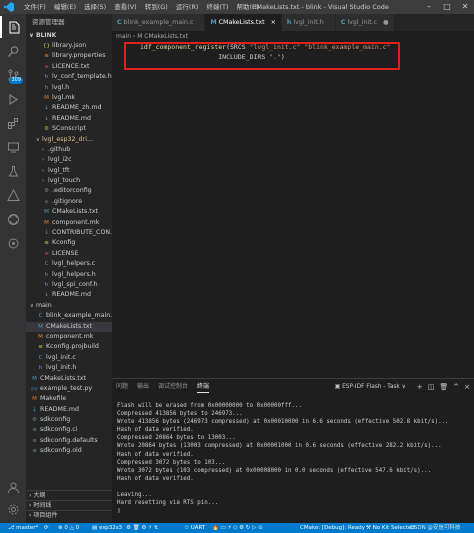  Describe the element at coordinates (69, 368) in the screenshot. I see `tree-file: h lvgl_init.h` at that location.